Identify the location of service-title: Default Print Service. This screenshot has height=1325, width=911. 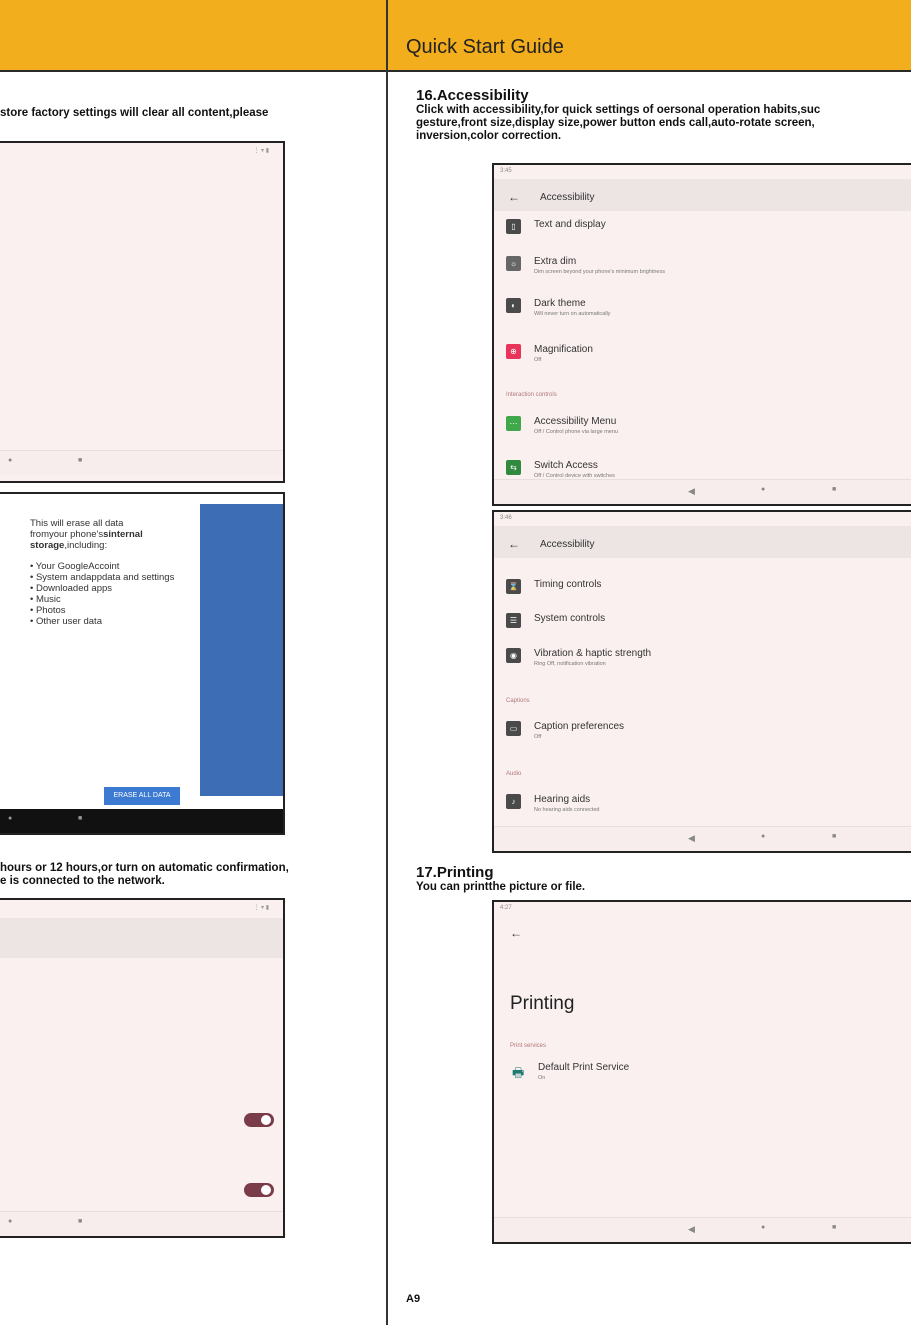
(584, 1067).